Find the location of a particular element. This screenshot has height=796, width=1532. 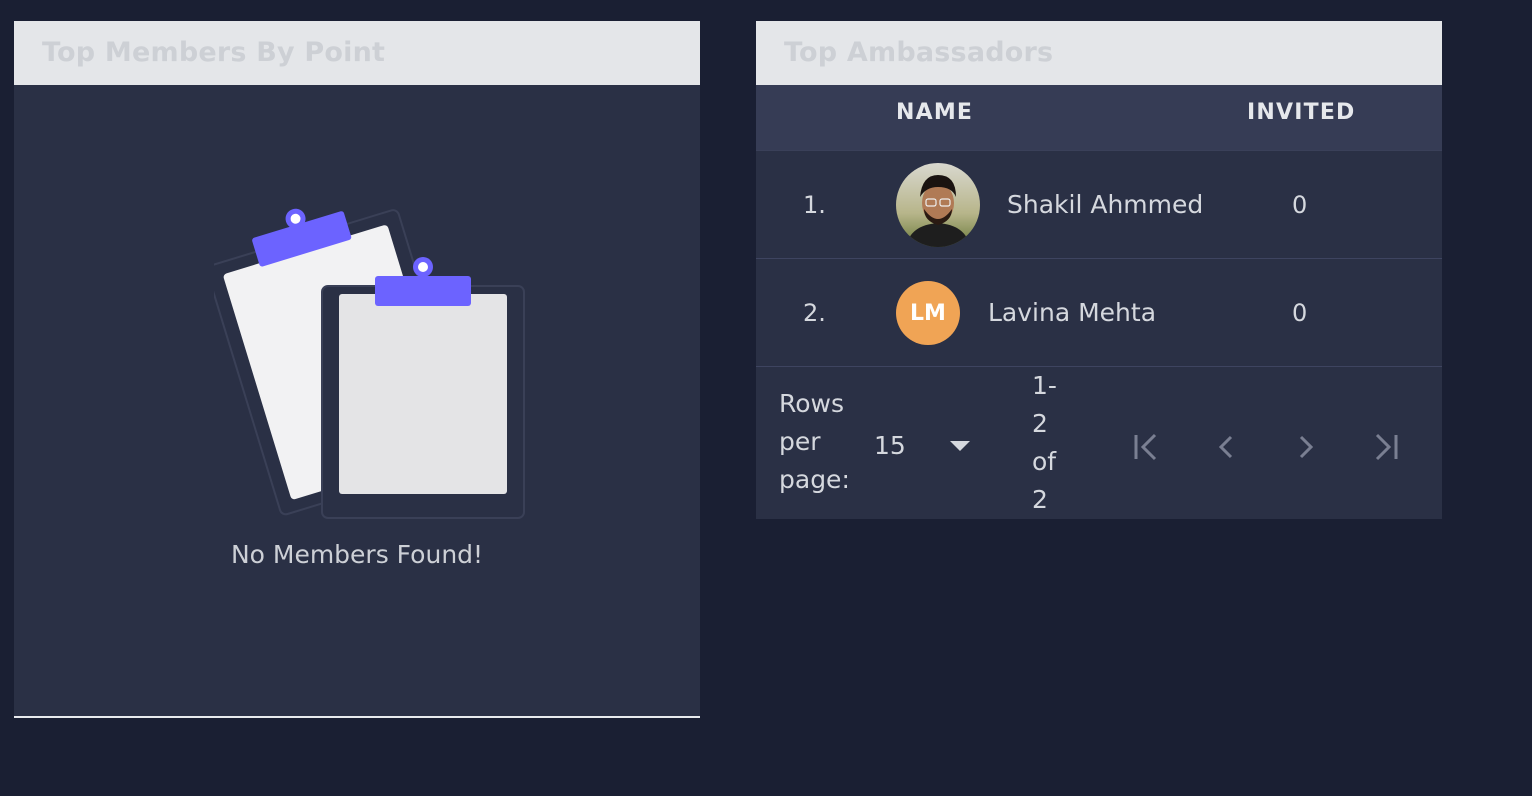

previous-page-button is located at coordinates (1226, 447).